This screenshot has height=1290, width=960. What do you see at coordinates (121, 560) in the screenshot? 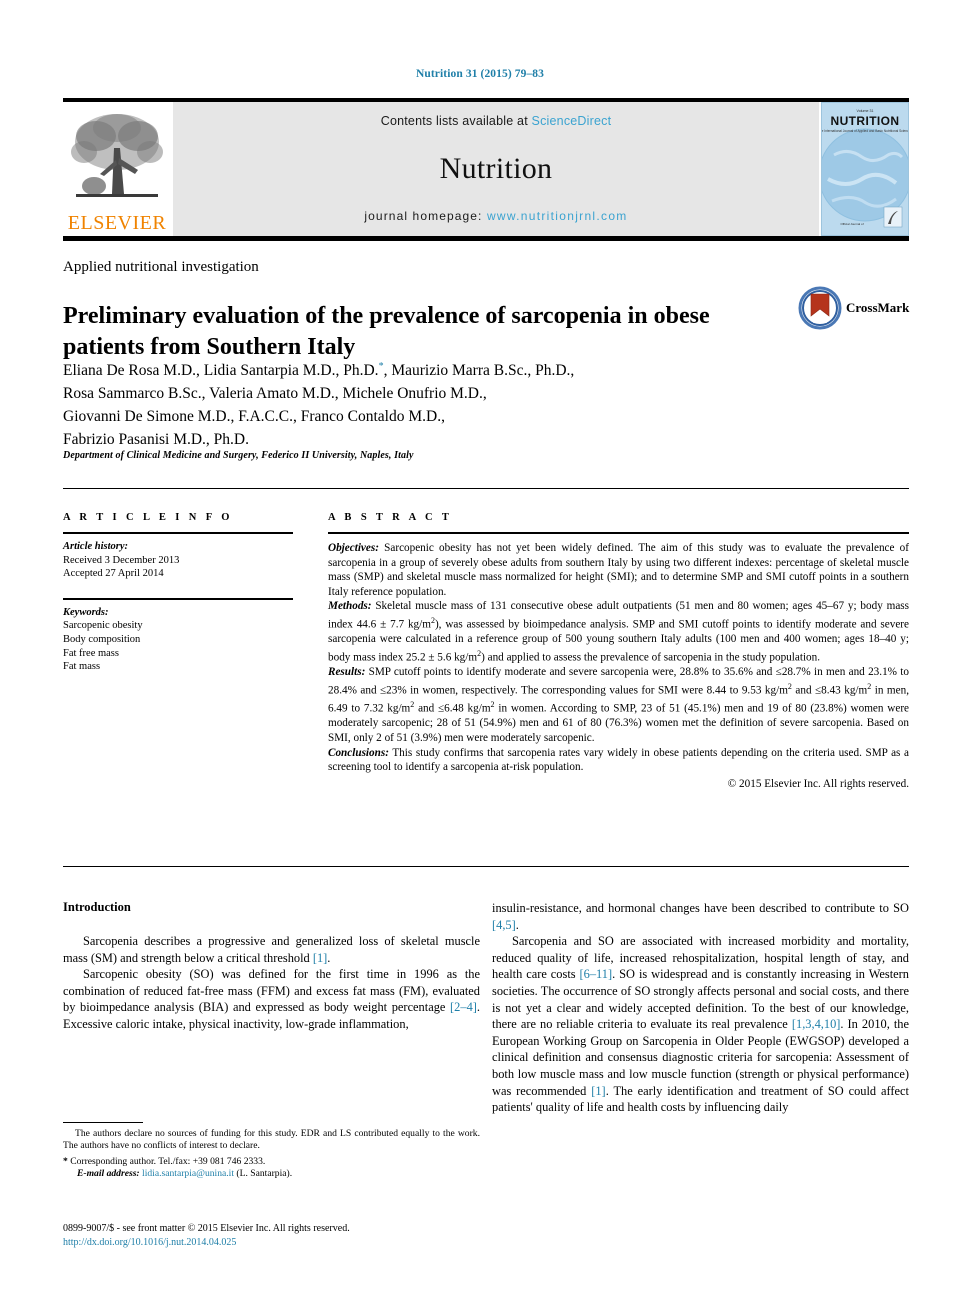
I see `article-history-received: Received 3 December 2013` at bounding box center [121, 560].